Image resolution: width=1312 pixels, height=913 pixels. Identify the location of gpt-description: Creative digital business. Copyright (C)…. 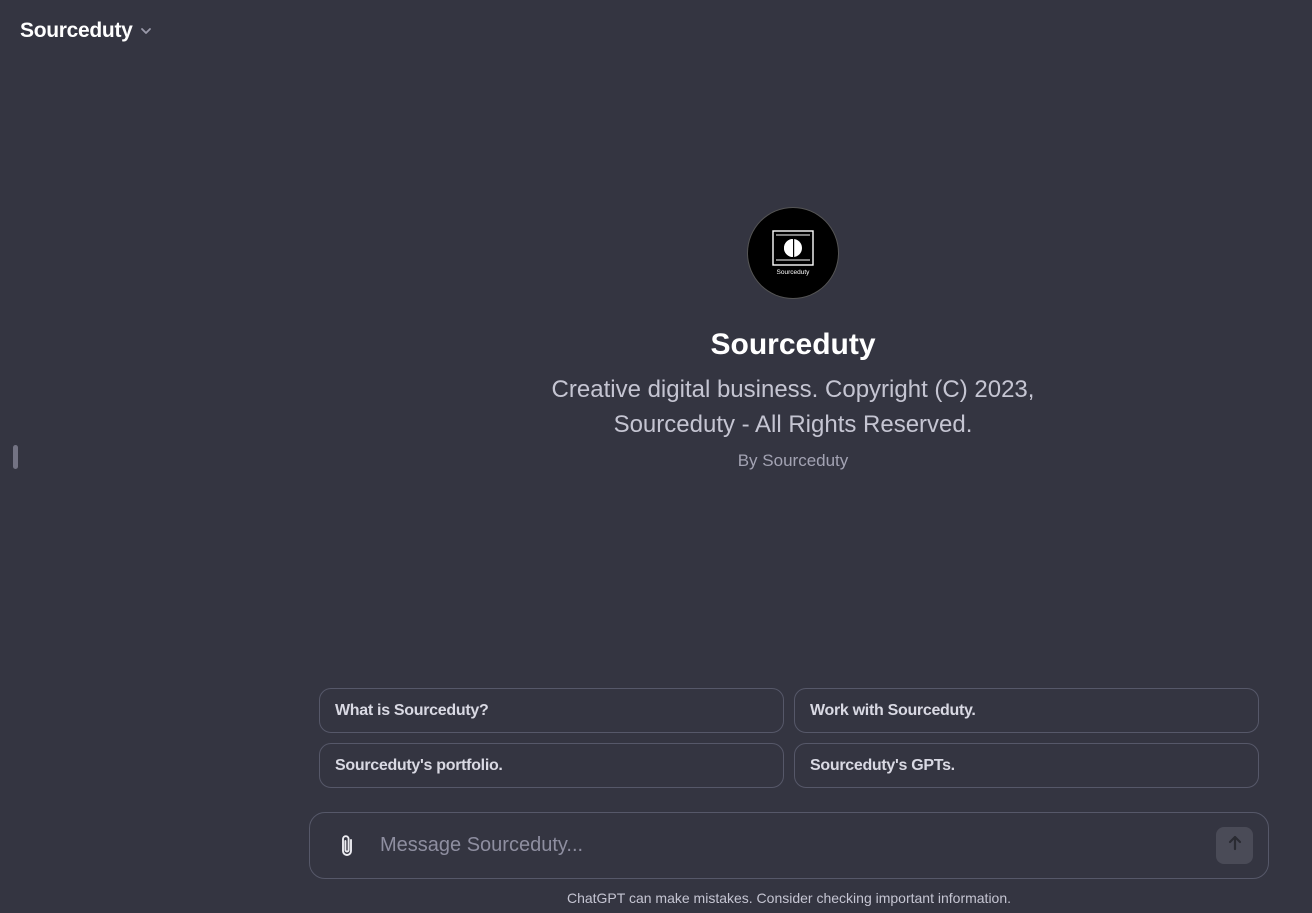
(793, 407).